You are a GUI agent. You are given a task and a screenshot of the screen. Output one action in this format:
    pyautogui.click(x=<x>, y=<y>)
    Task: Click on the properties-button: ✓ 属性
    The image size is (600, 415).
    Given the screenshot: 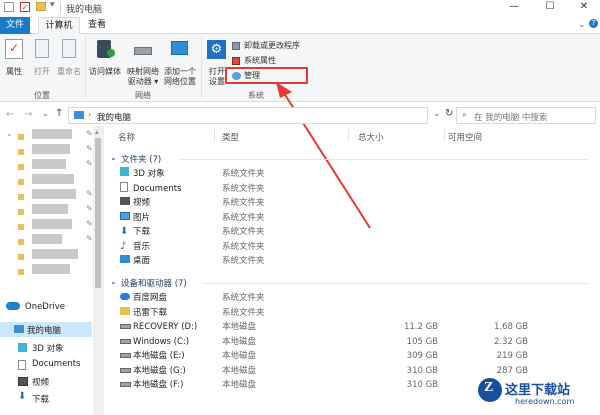 What is the action you would take?
    pyautogui.click(x=14, y=64)
    